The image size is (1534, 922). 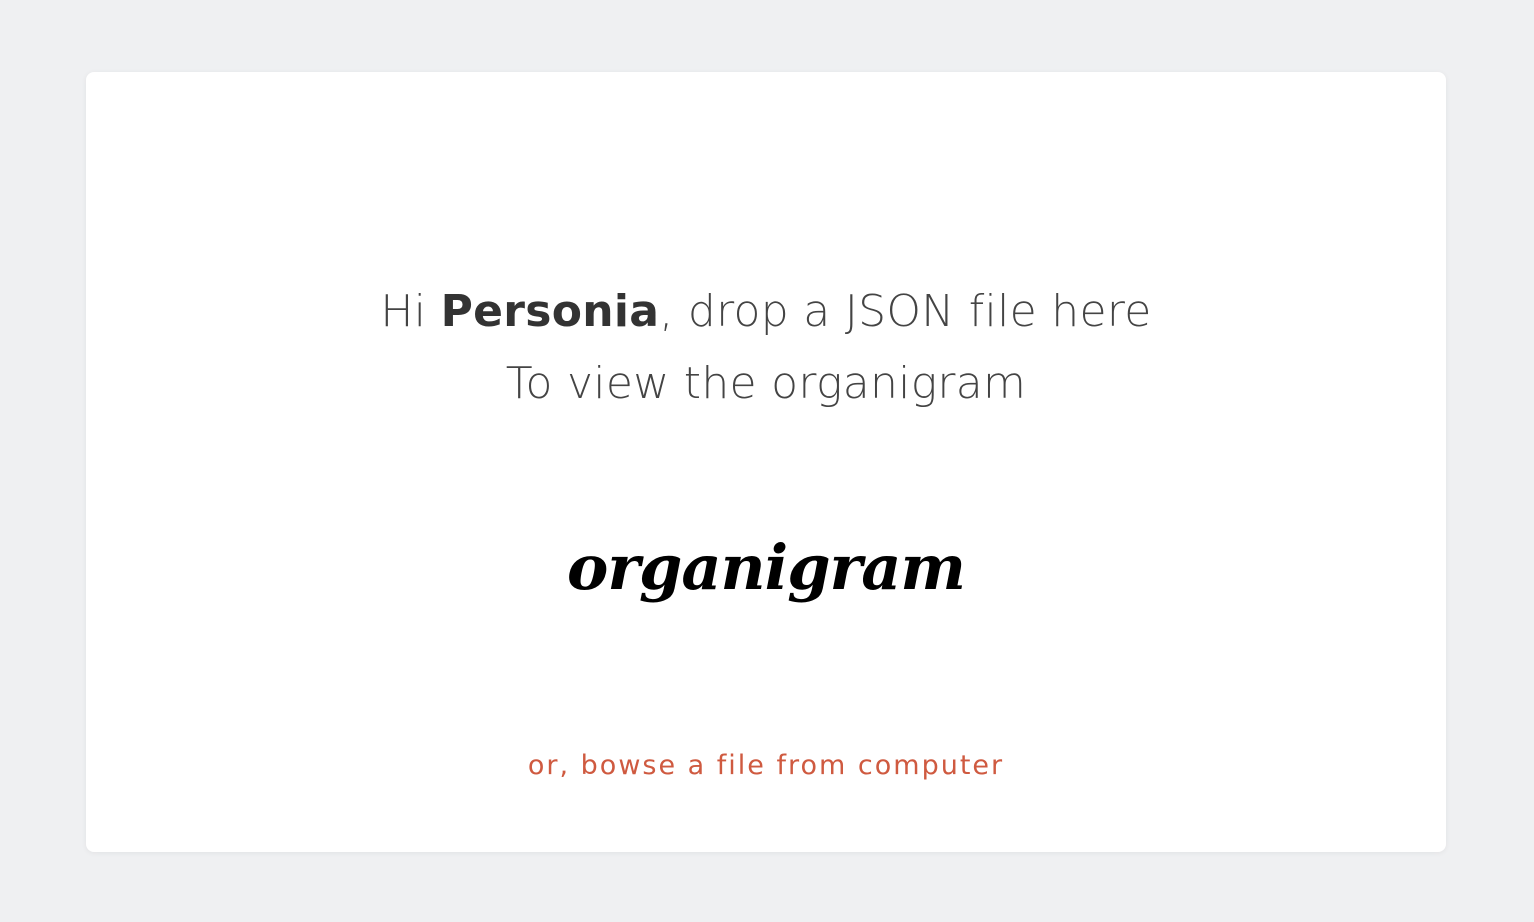 What do you see at coordinates (766, 383) in the screenshot?
I see `subtitle: To view the organigram` at bounding box center [766, 383].